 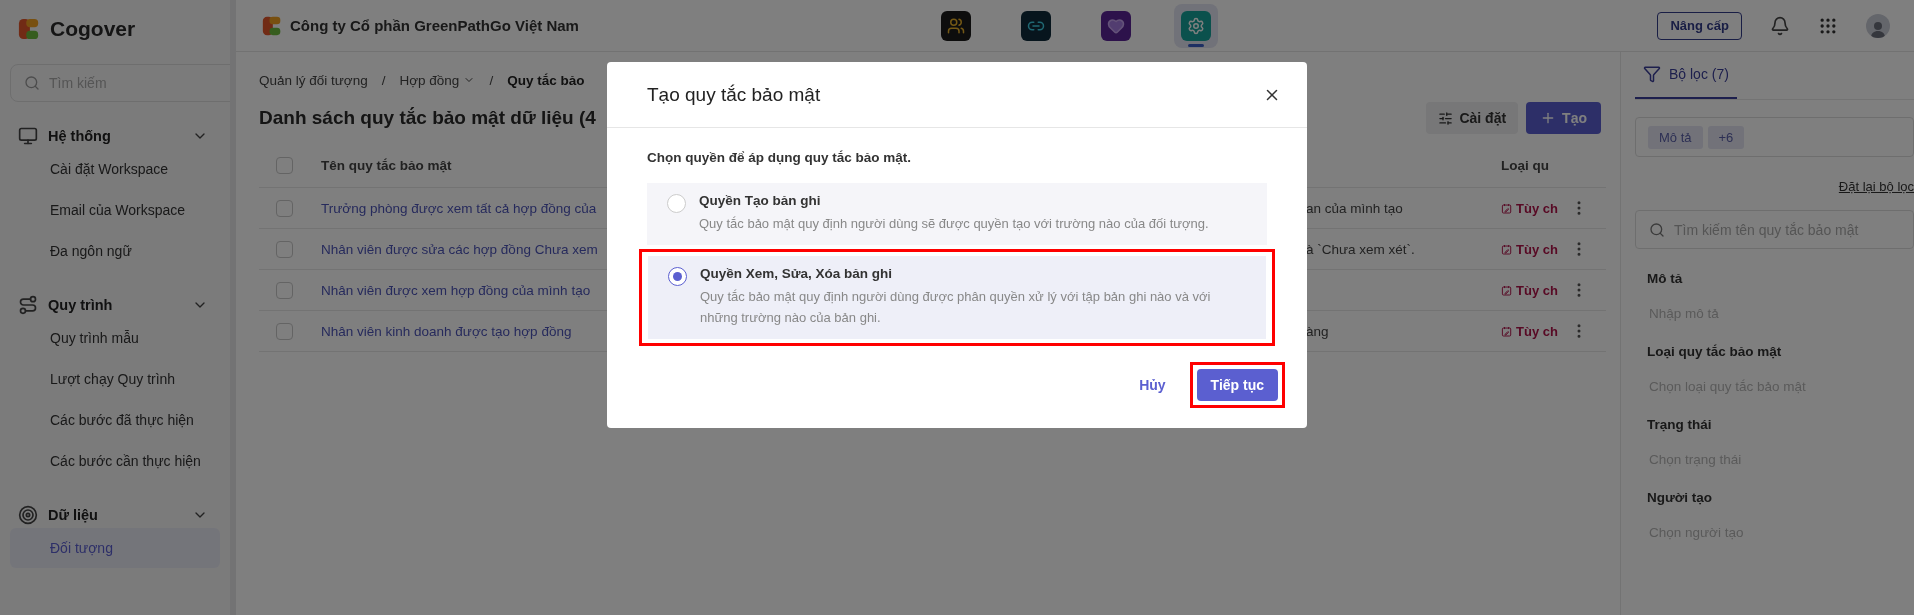 I want to click on field-label: Loại quy tắc bảo mật, so click(x=1714, y=351).